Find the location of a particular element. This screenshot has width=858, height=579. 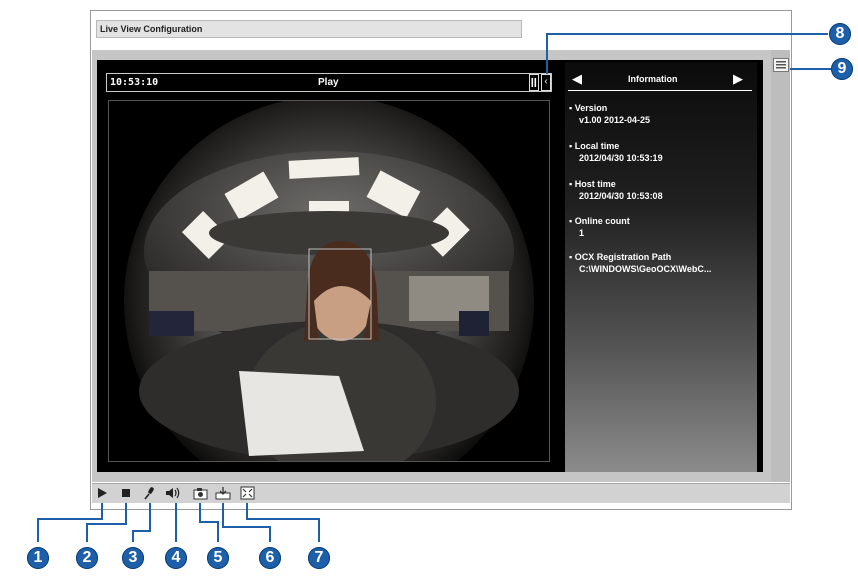

side-strip is located at coordinates (780, 266).